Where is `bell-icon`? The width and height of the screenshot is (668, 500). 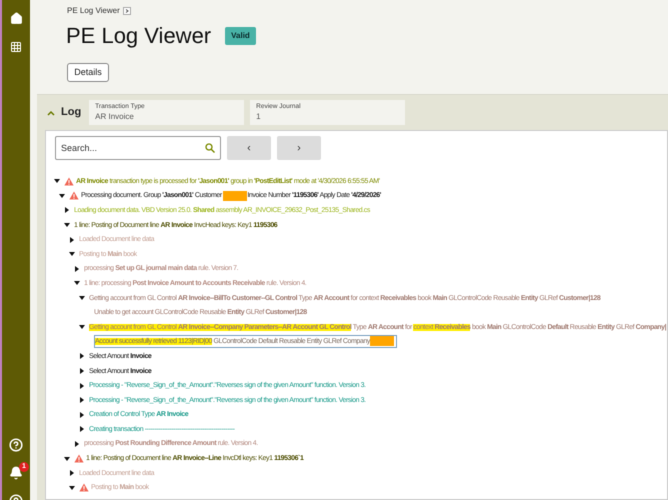
bell-icon is located at coordinates (16, 473).